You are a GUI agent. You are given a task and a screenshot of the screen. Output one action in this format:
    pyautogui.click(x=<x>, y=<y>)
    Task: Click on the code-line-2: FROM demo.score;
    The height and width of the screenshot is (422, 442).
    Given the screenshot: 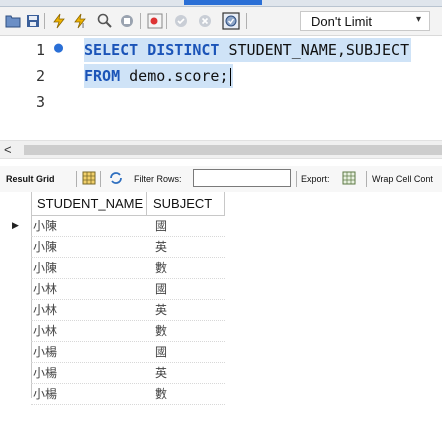 What is the action you would take?
    pyautogui.click(x=158, y=76)
    